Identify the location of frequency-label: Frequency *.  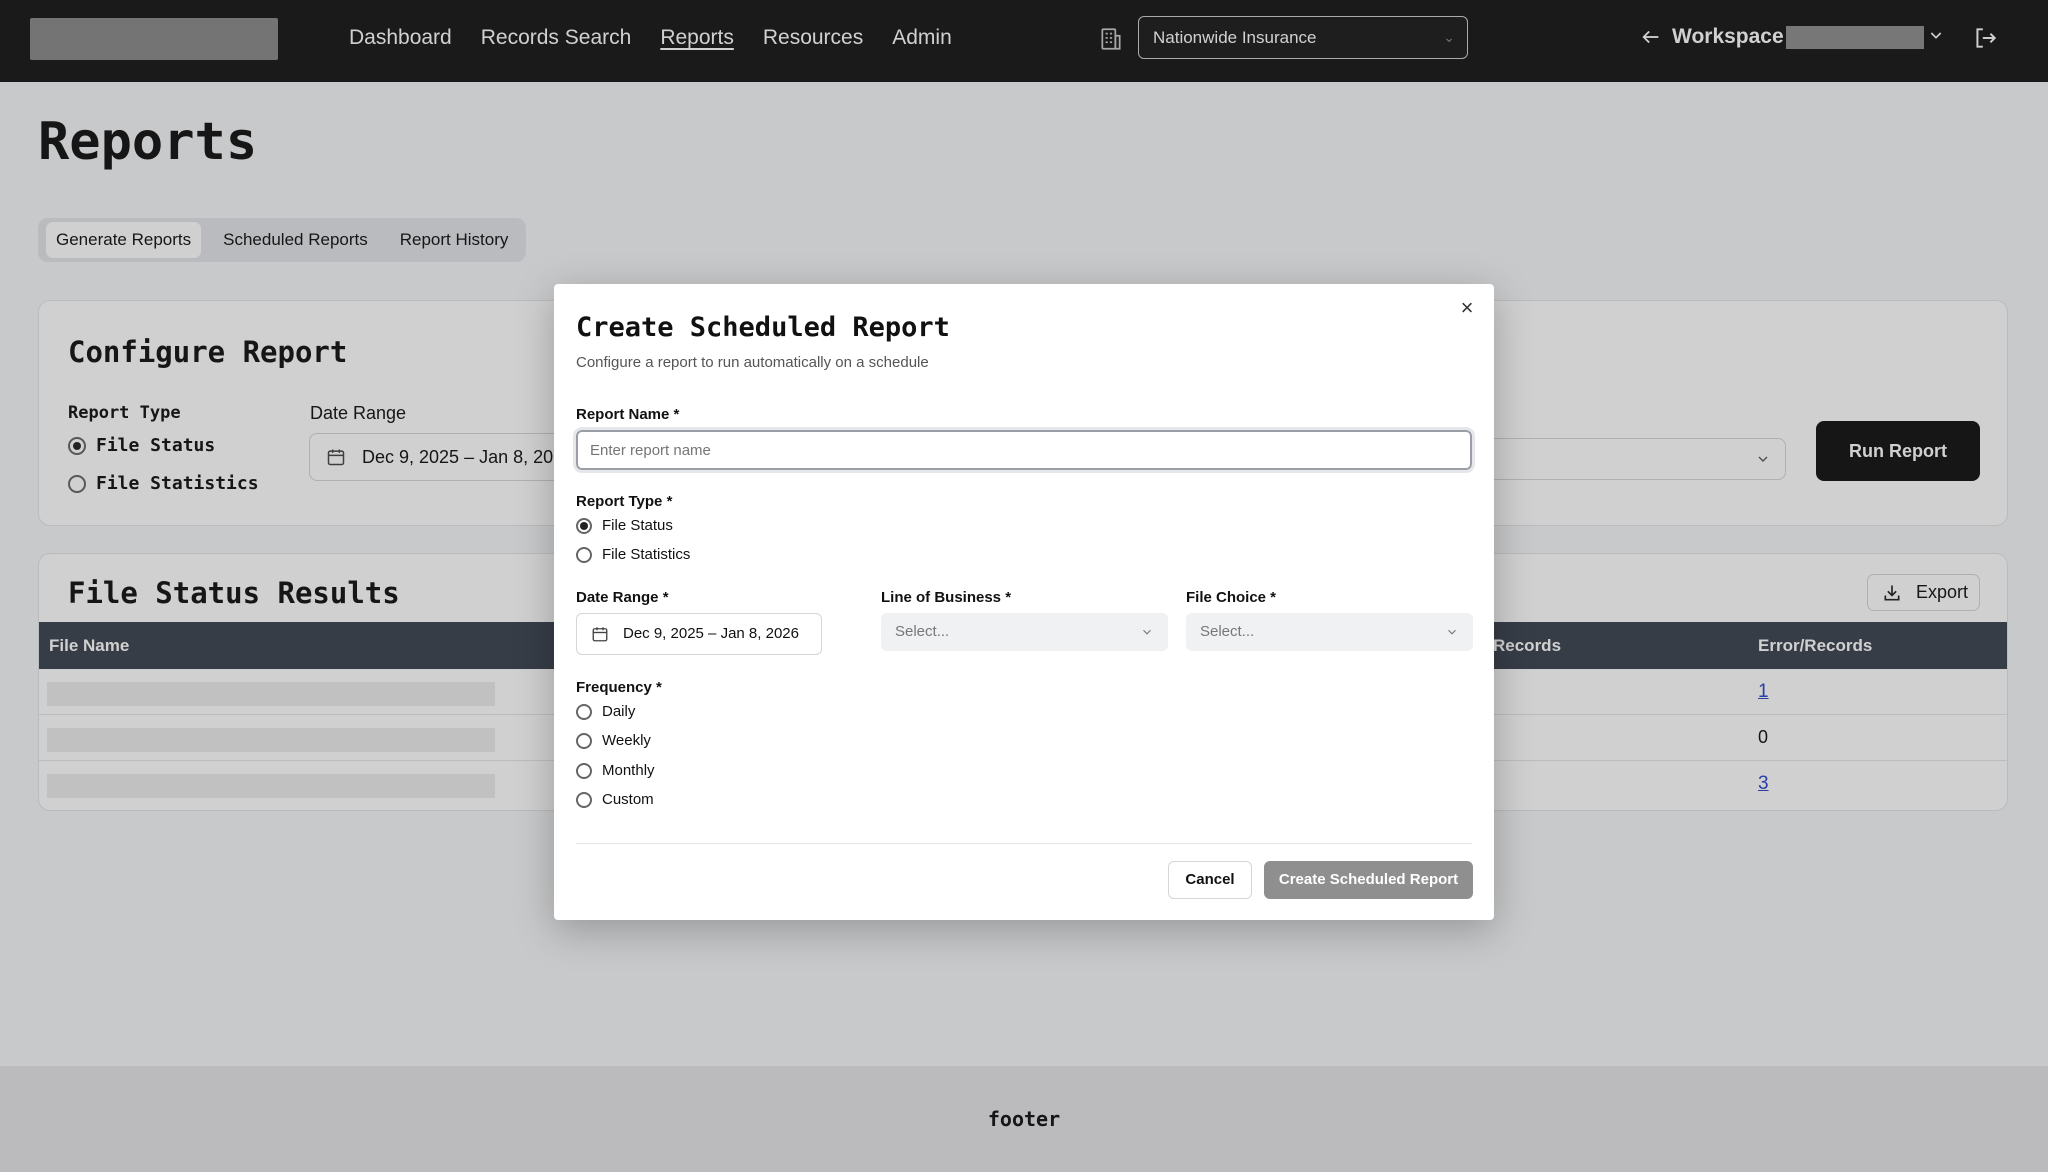
(619, 687).